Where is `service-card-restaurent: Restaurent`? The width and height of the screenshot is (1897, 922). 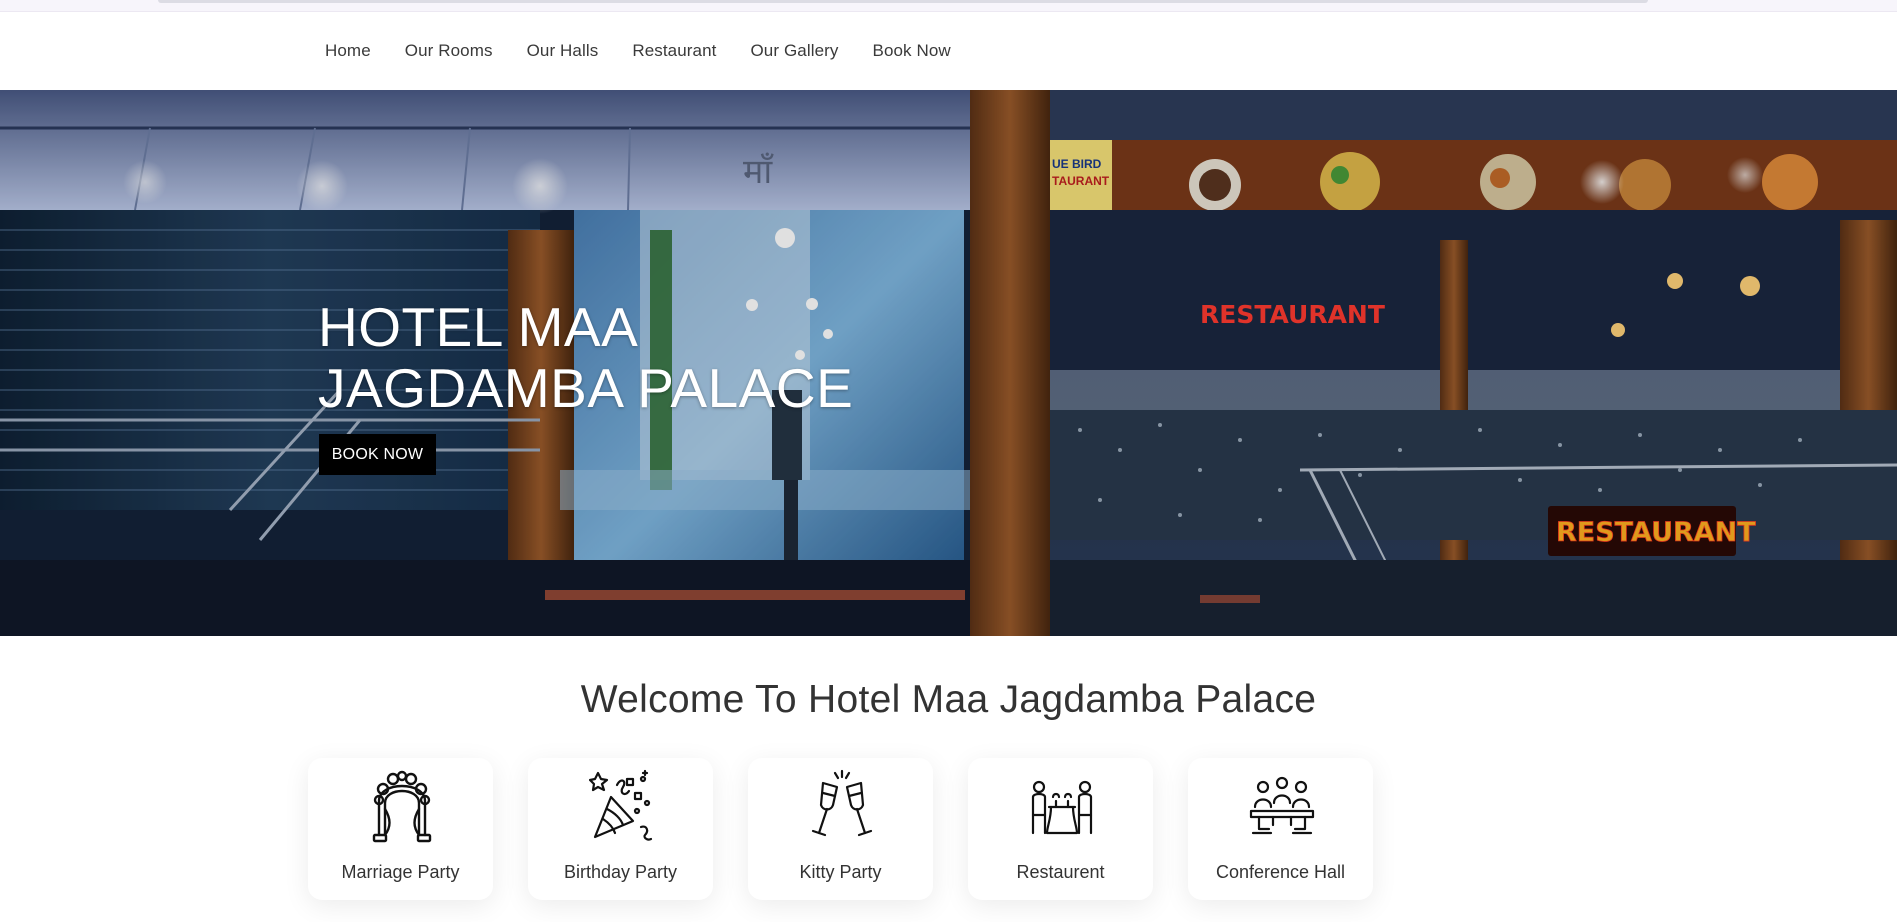
service-card-restaurent: Restaurent is located at coordinates (1060, 829).